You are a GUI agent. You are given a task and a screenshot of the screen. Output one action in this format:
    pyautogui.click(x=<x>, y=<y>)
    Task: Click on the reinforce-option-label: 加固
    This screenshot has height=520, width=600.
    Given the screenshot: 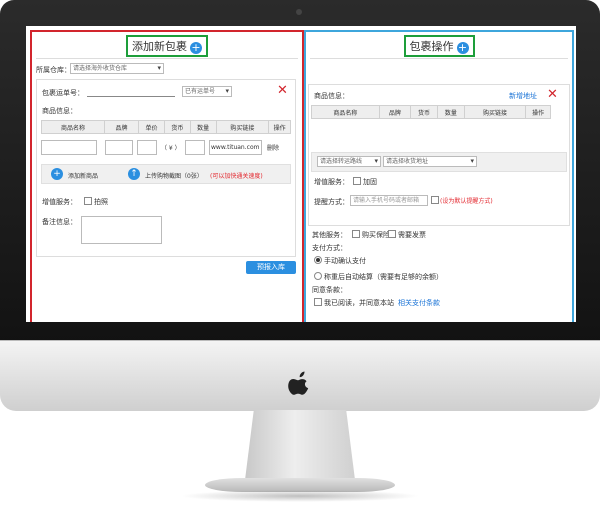 What is the action you would take?
    pyautogui.click(x=370, y=182)
    